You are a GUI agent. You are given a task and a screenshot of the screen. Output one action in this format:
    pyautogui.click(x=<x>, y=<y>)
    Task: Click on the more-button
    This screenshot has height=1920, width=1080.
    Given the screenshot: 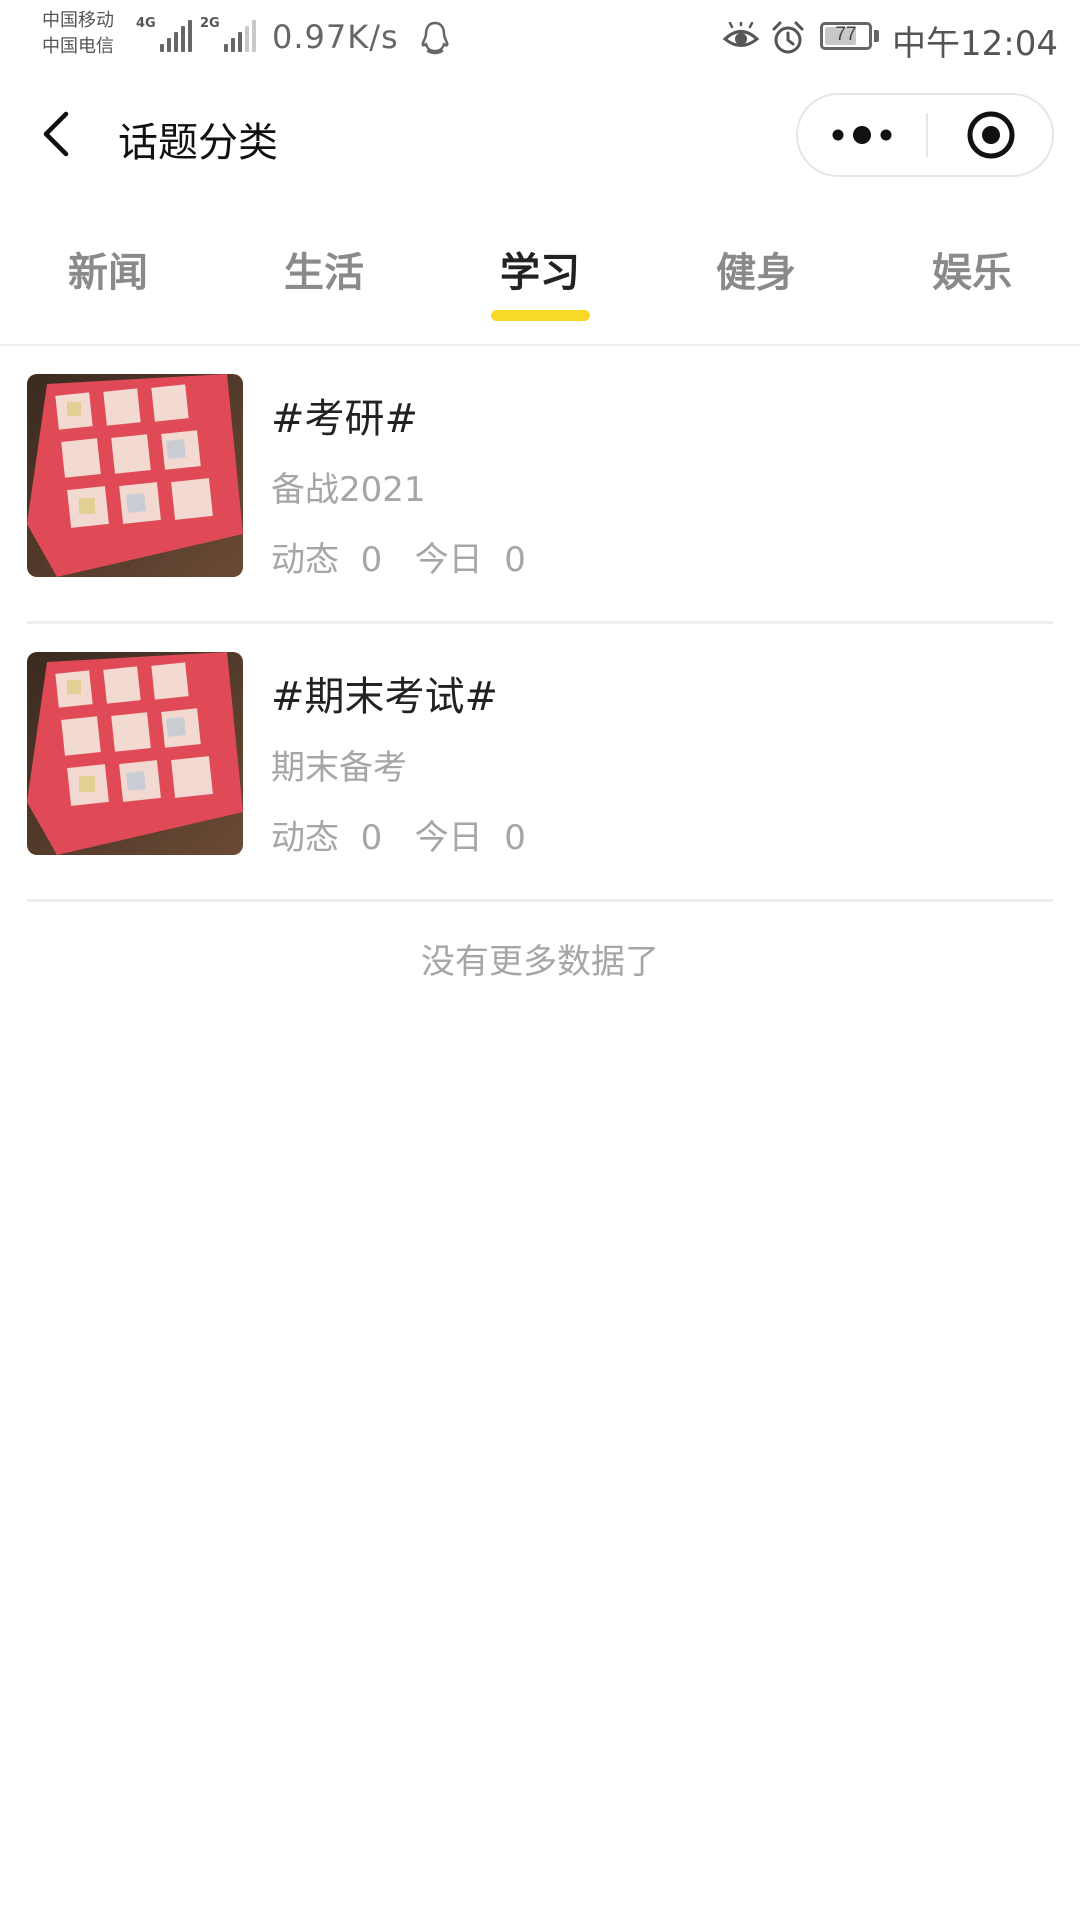 What is the action you would take?
    pyautogui.click(x=862, y=135)
    